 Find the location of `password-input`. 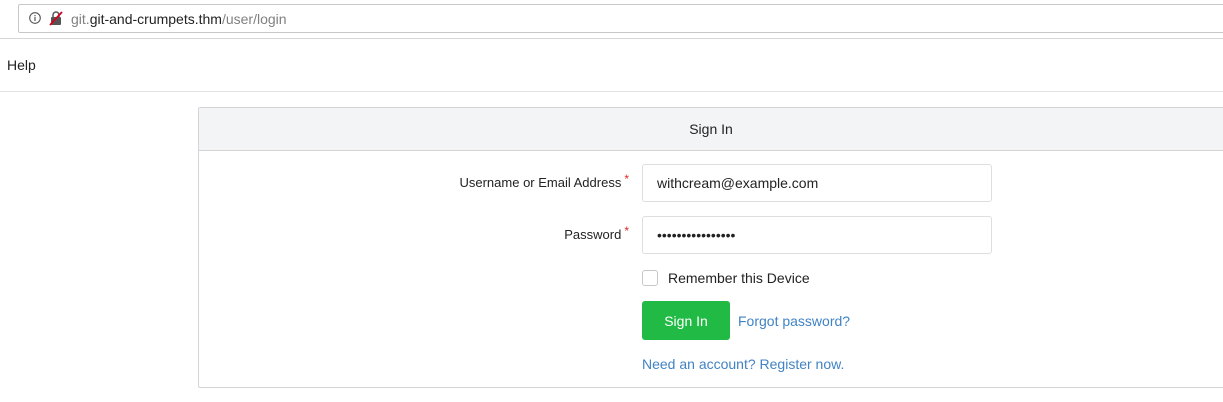

password-input is located at coordinates (817, 235).